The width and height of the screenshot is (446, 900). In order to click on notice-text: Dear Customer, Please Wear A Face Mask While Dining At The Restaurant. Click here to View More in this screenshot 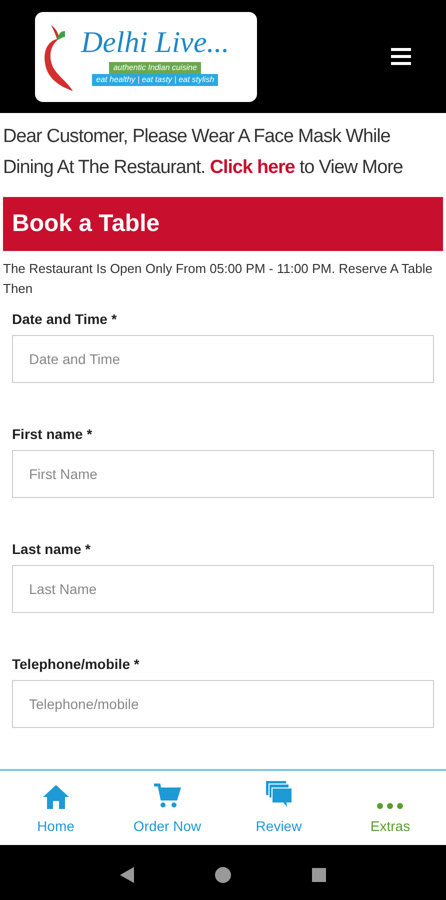, I will do `click(203, 152)`.